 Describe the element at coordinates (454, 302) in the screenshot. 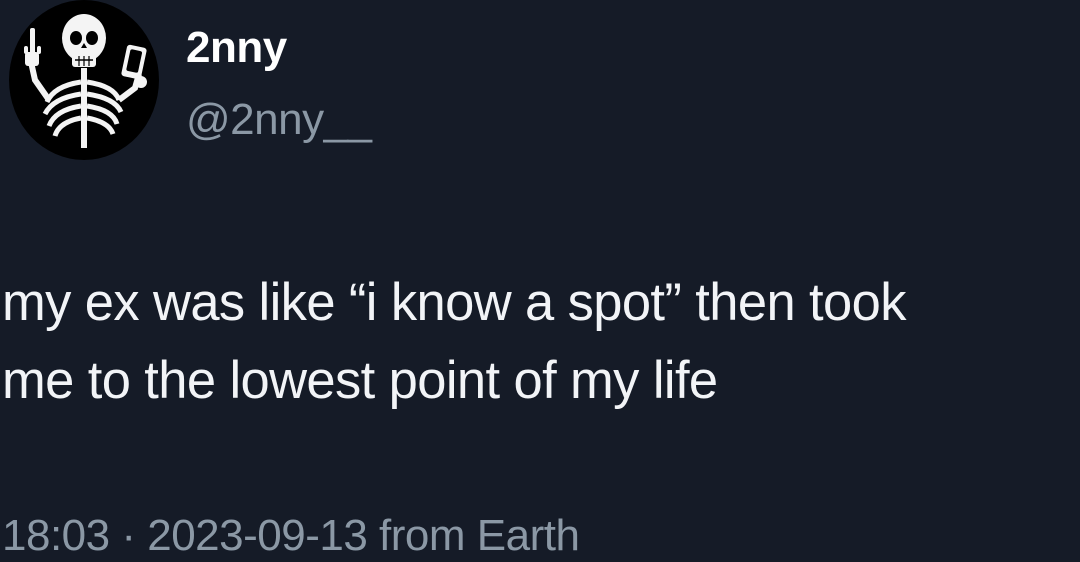

I see `tweet-text-line-1: my ex was like “i know a spot” then took` at that location.